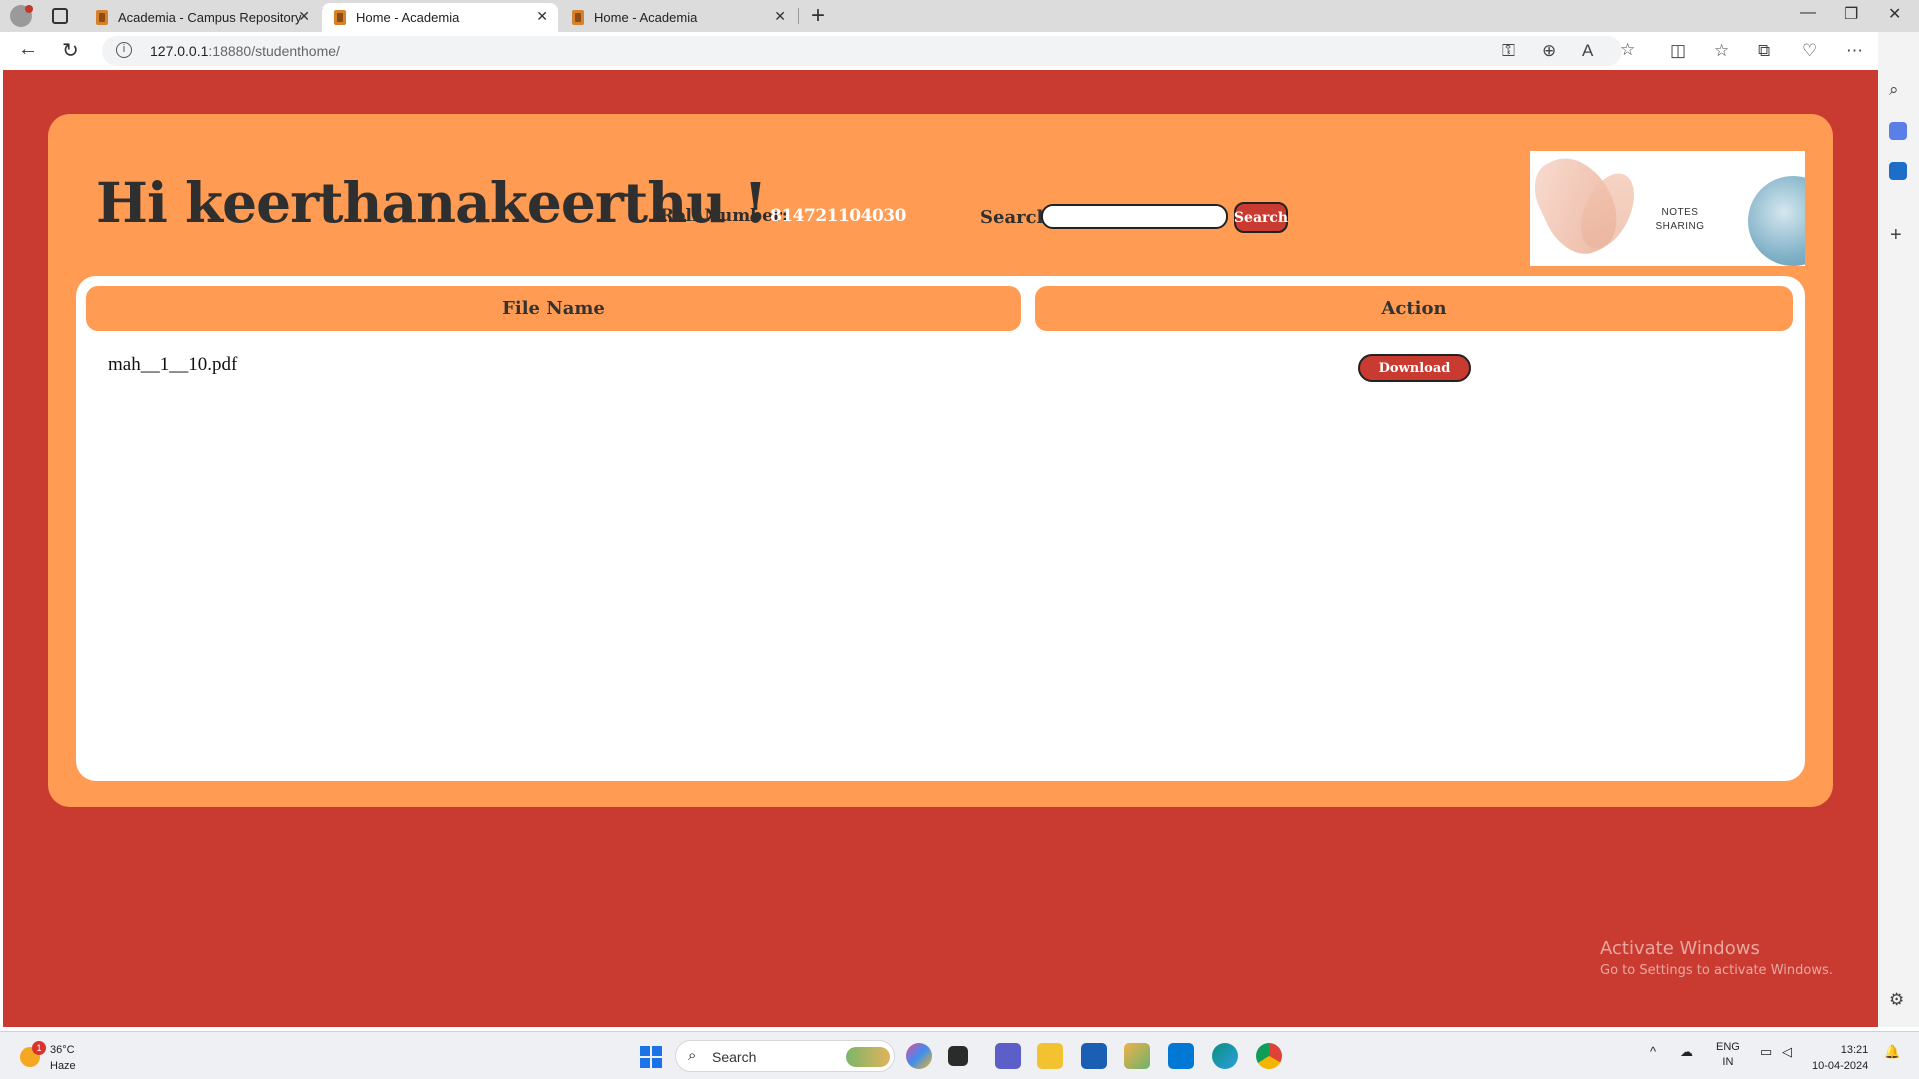  What do you see at coordinates (1721, 51) in the screenshot?
I see `favorites-icon: ☆` at bounding box center [1721, 51].